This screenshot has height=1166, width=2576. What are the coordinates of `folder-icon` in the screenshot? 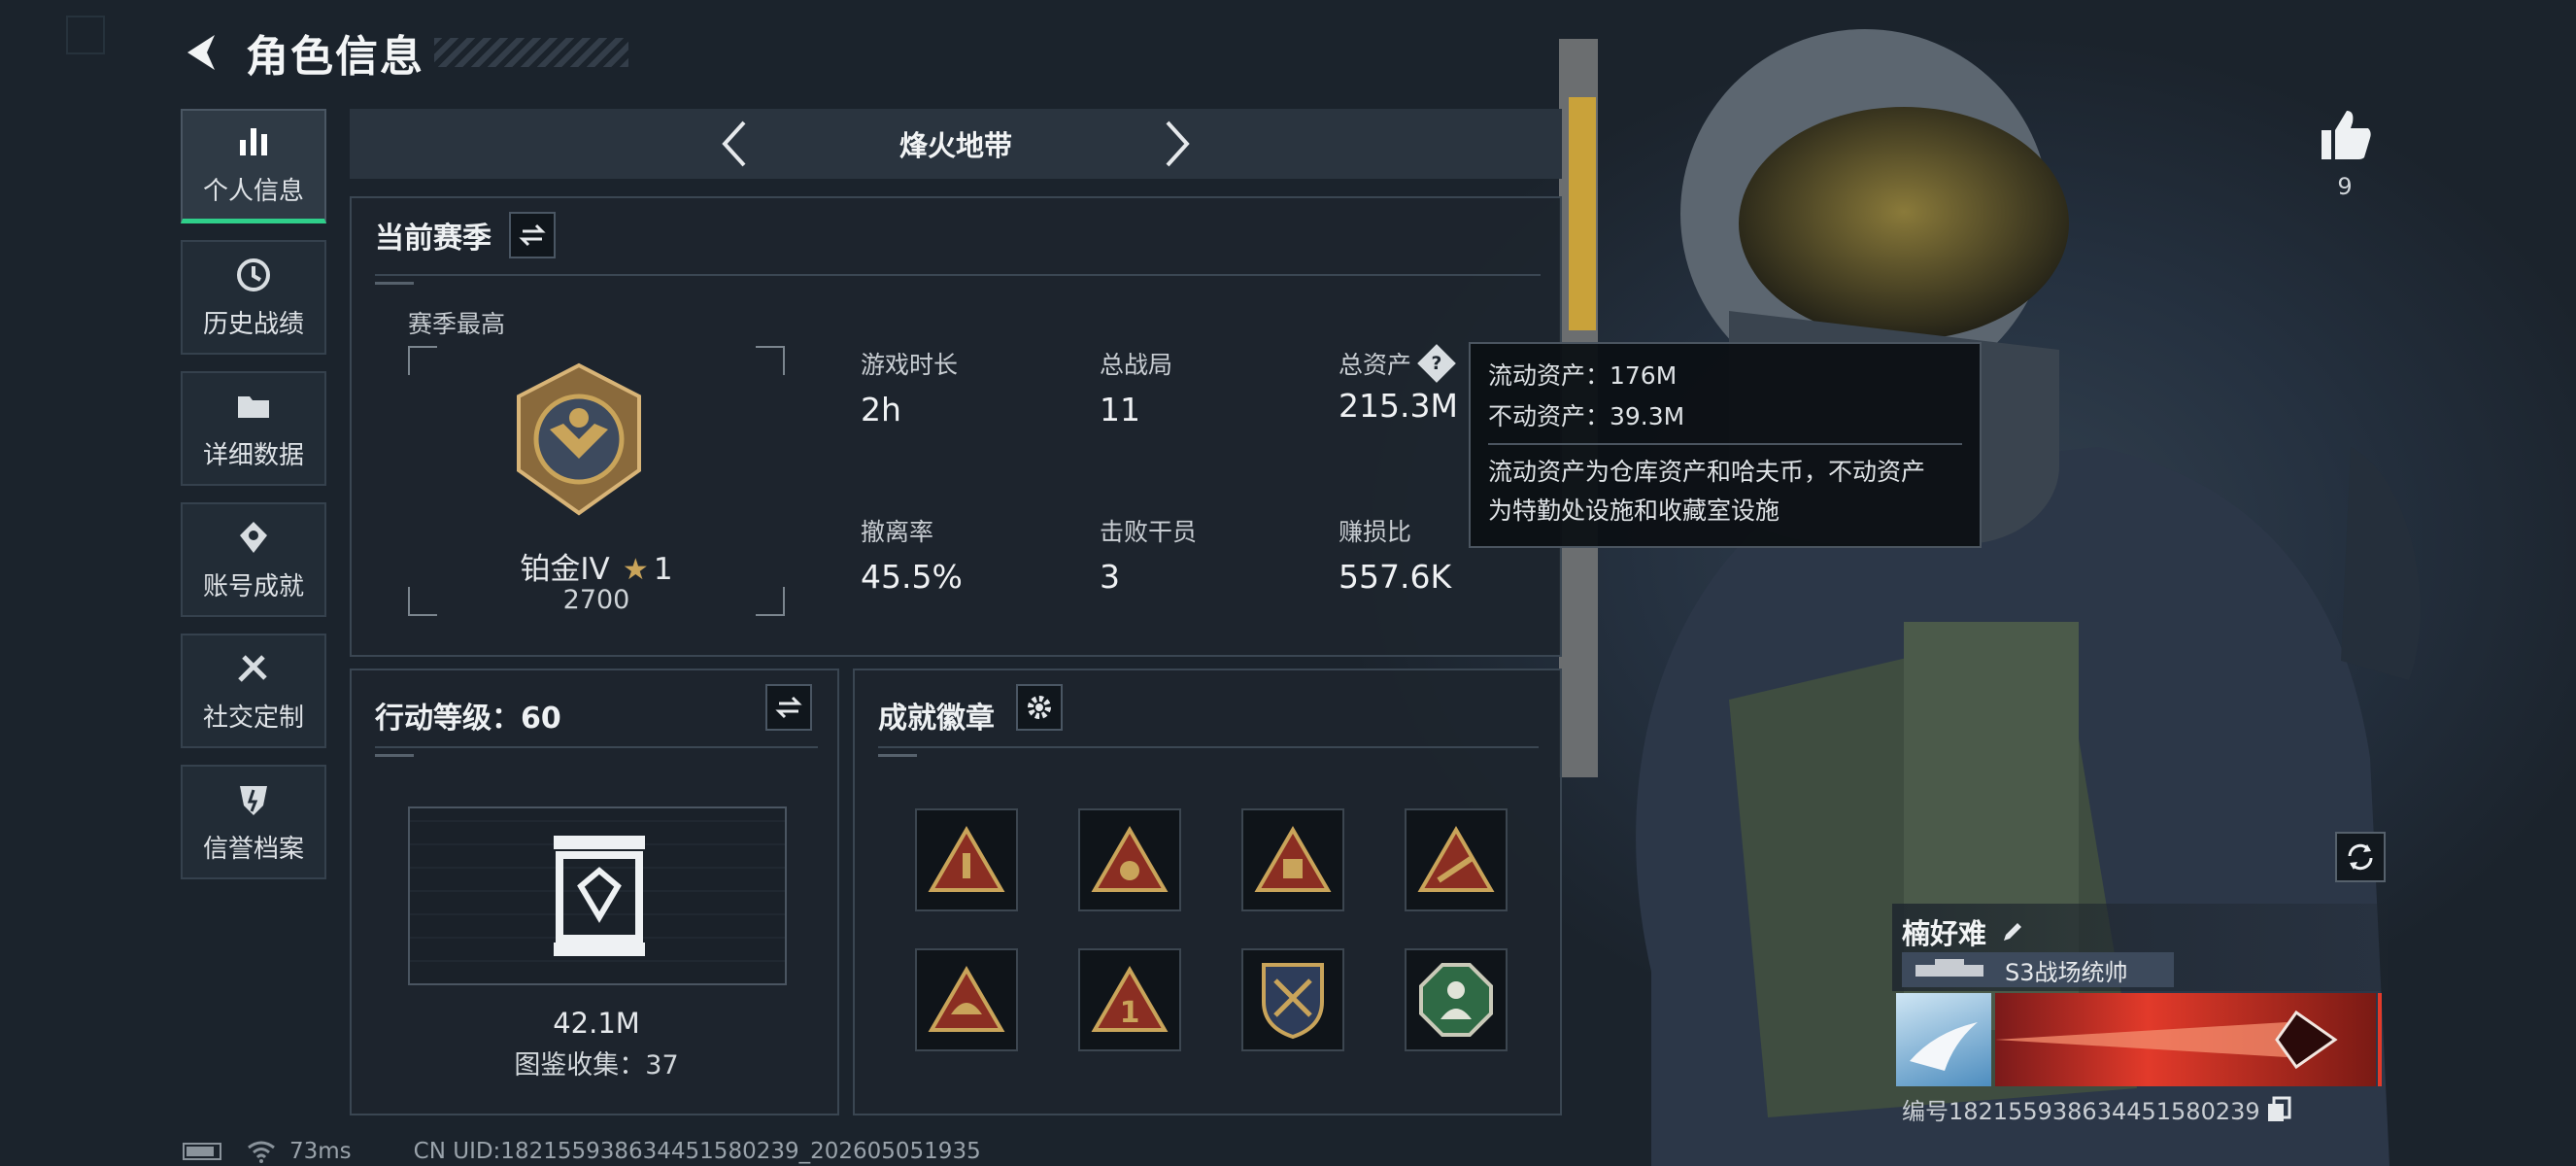 It's located at (253, 406).